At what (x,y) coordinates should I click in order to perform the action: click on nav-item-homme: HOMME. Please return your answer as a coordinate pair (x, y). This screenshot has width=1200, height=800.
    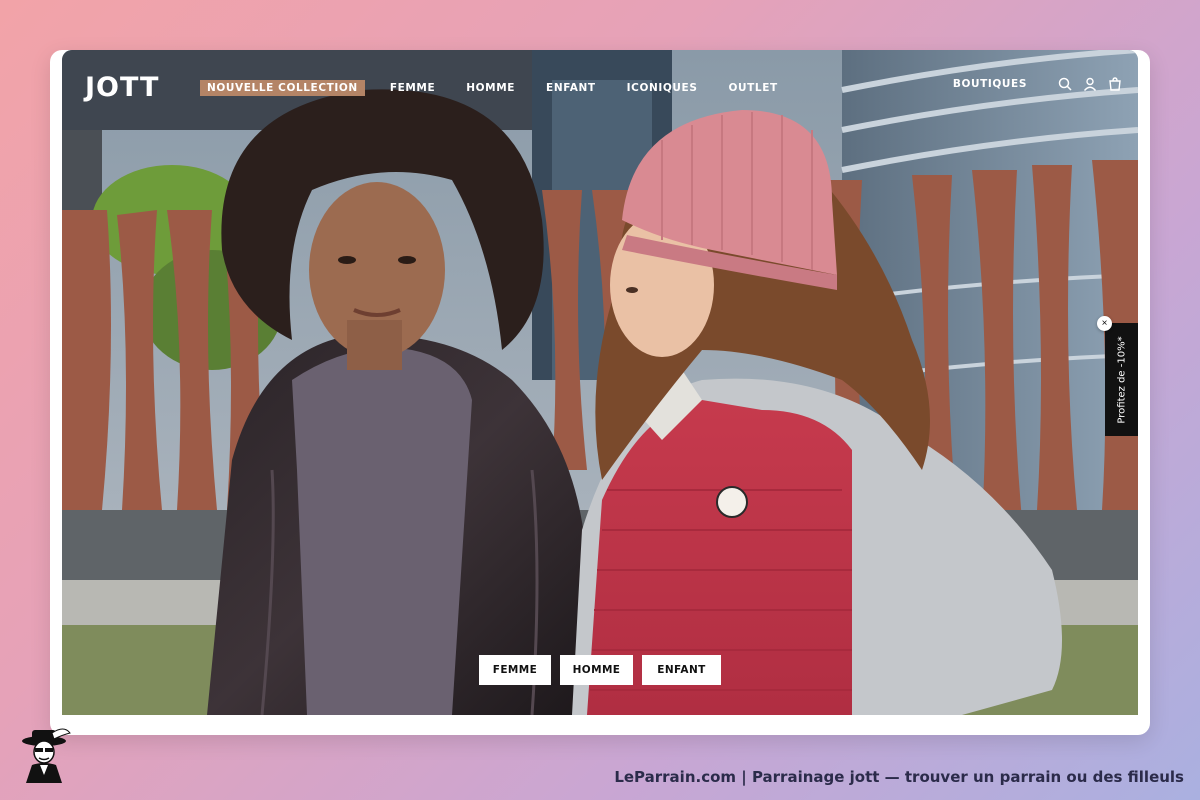
    Looking at the image, I should click on (490, 88).